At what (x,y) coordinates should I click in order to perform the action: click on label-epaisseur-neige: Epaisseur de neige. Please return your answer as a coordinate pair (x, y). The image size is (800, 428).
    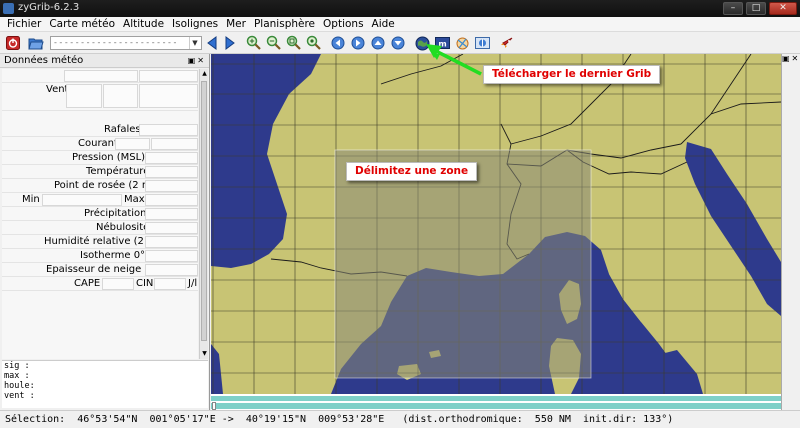
    Looking at the image, I should click on (94, 269).